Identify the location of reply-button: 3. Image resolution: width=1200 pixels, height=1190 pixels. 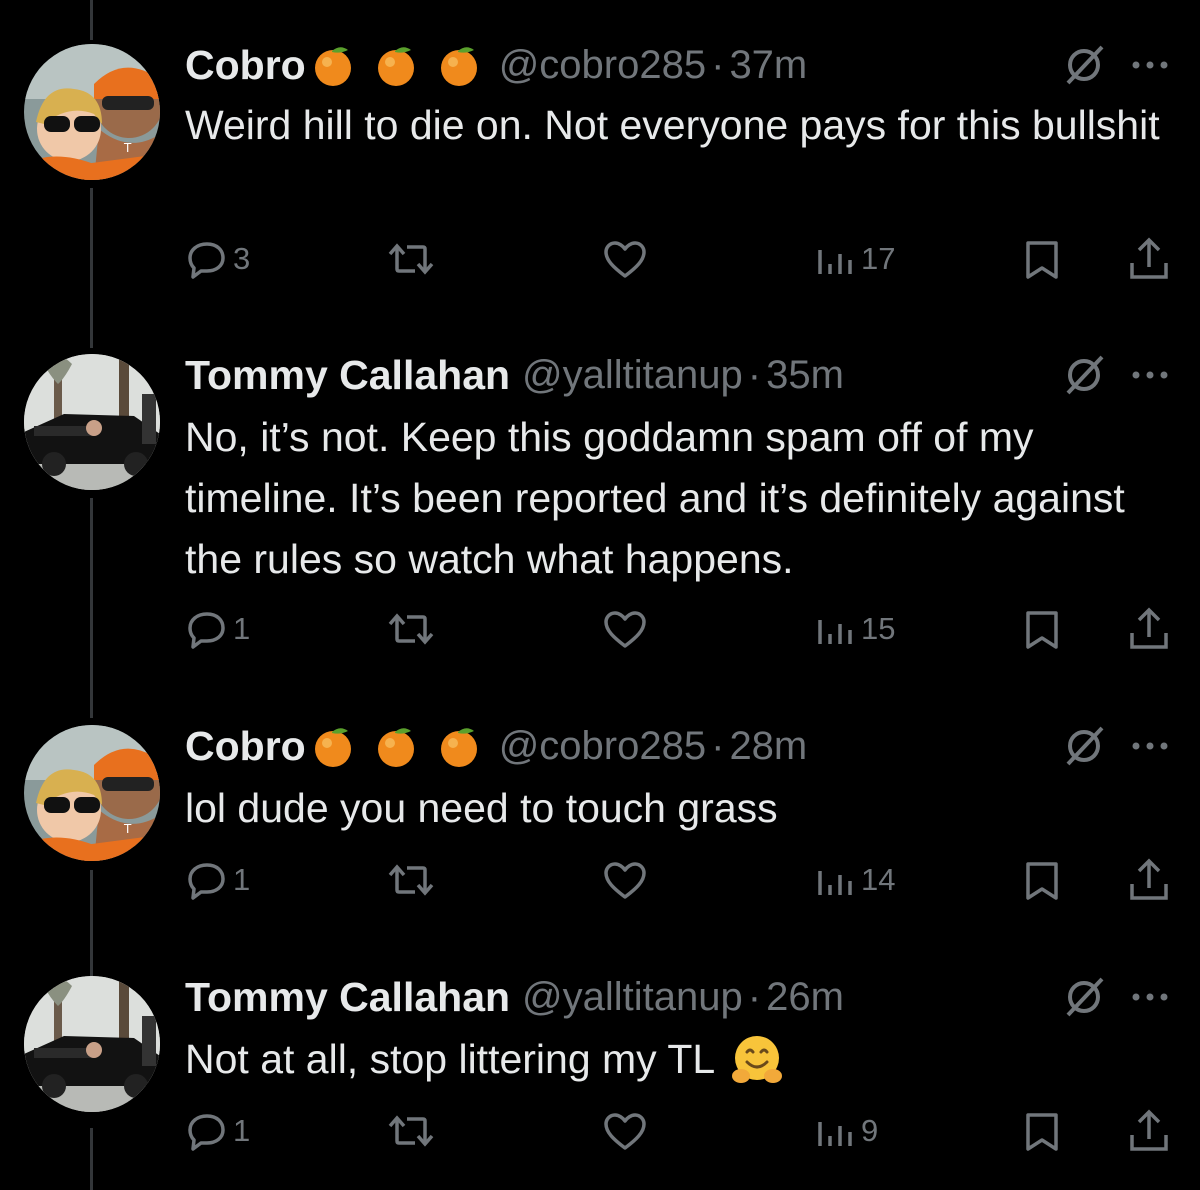
(218, 259).